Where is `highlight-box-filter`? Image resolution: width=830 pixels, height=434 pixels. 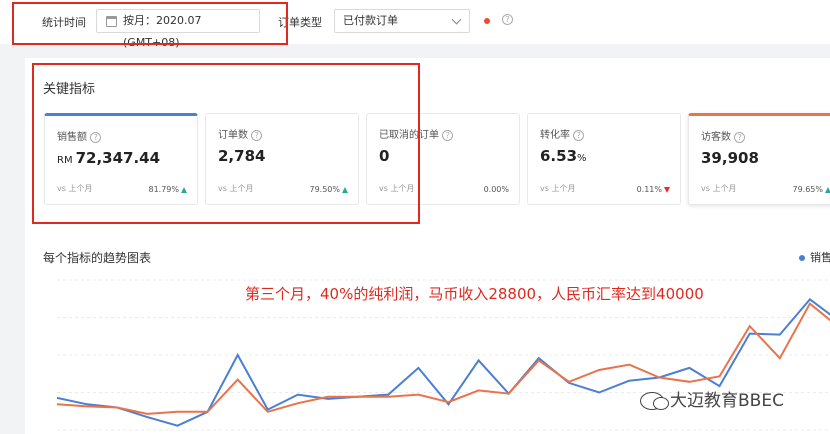
highlight-box-filter is located at coordinates (150, 23).